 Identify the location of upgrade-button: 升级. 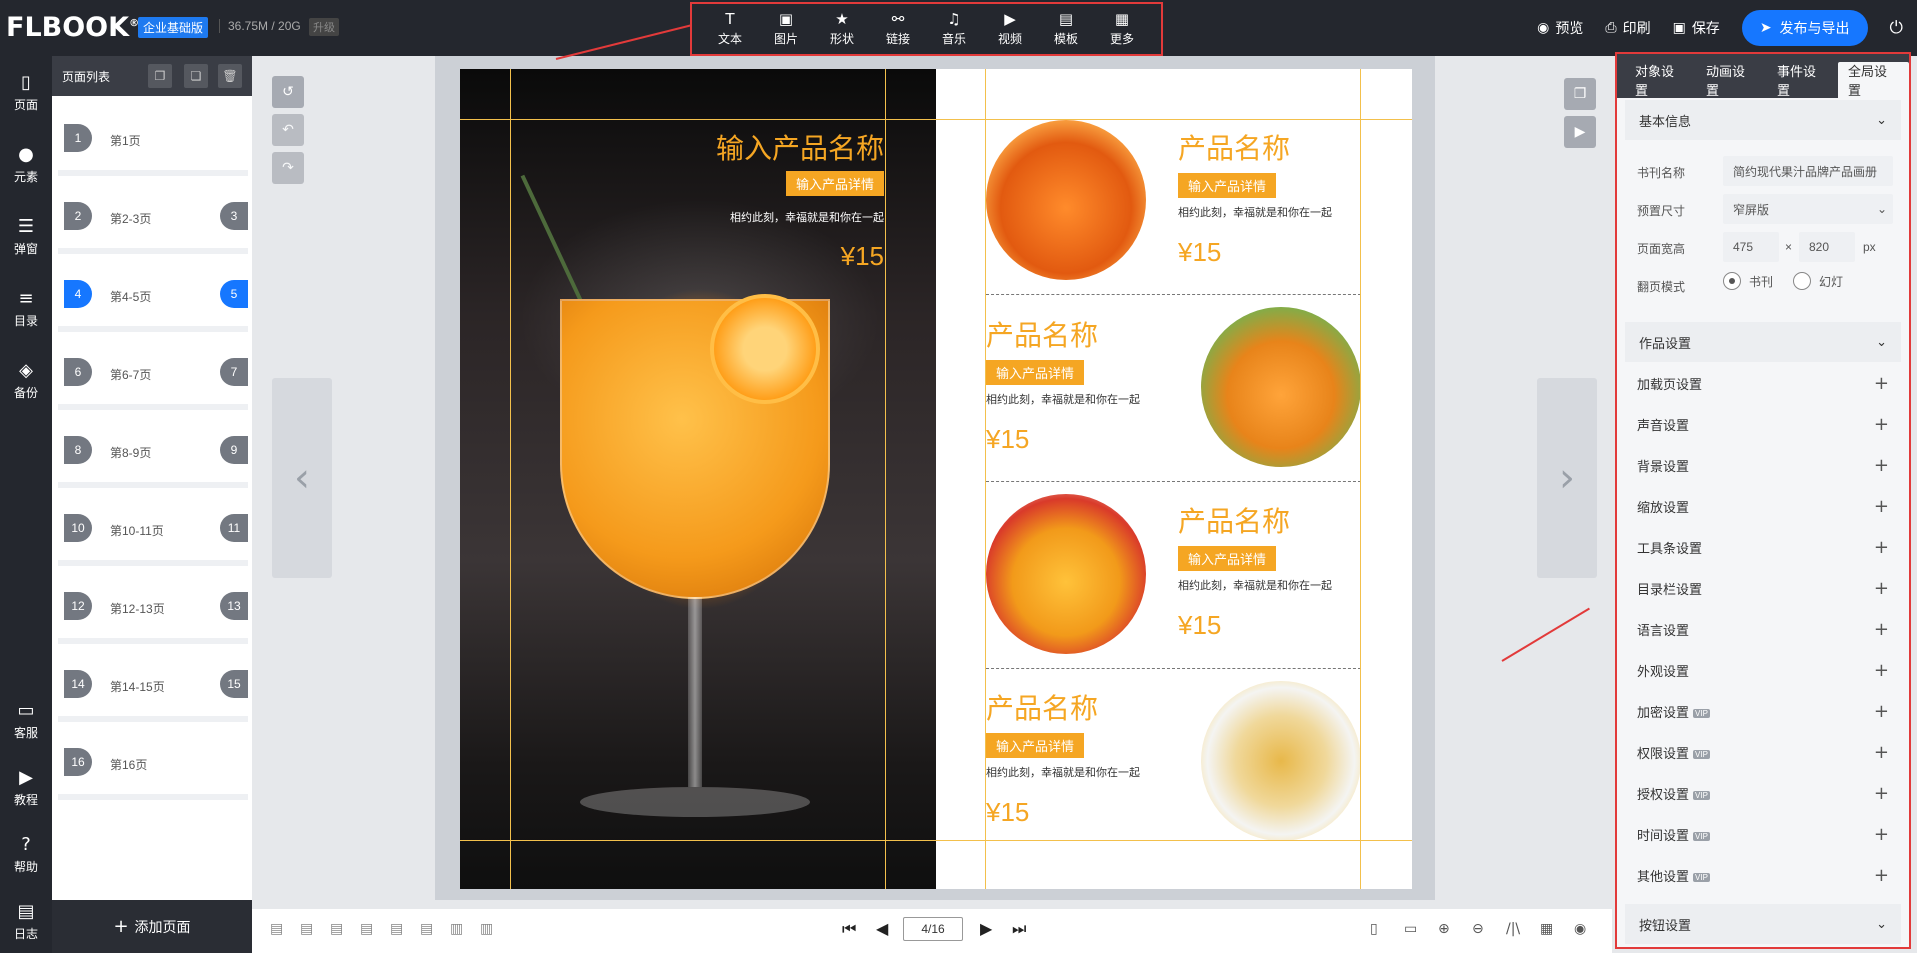
(324, 27).